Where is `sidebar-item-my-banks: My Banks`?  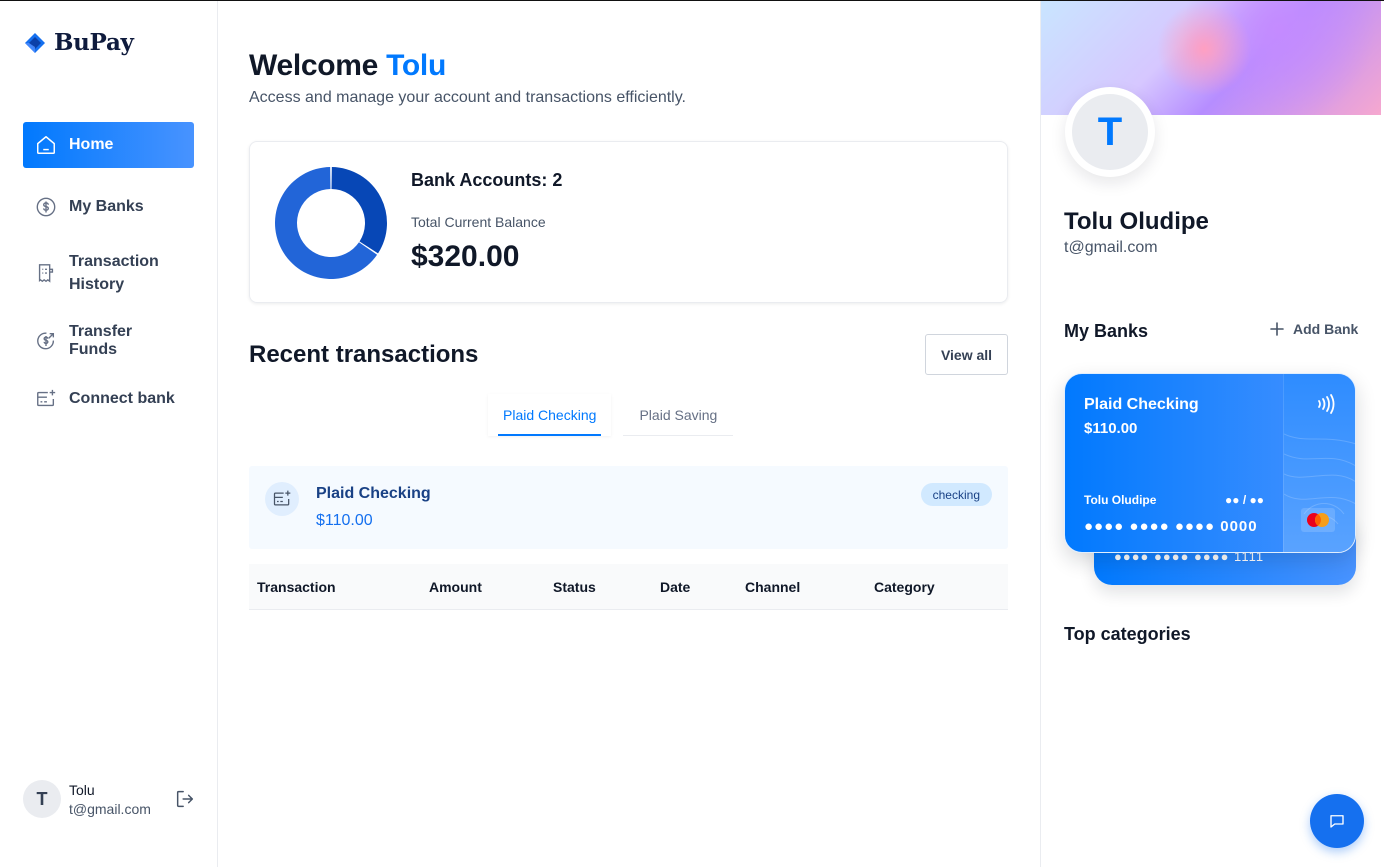
sidebar-item-my-banks: My Banks is located at coordinates (108, 207).